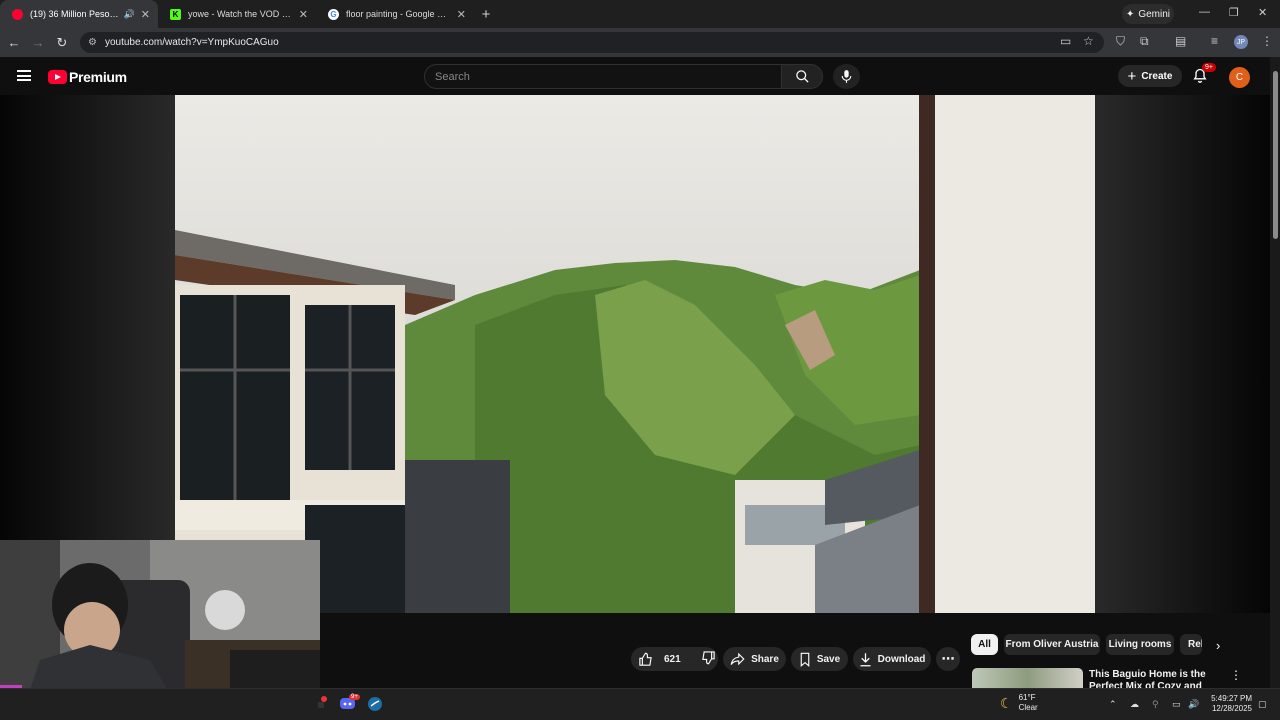 Image resolution: width=1280 pixels, height=720 pixels. What do you see at coordinates (1120, 41) in the screenshot?
I see `shield-extension-icon: ⛉` at bounding box center [1120, 41].